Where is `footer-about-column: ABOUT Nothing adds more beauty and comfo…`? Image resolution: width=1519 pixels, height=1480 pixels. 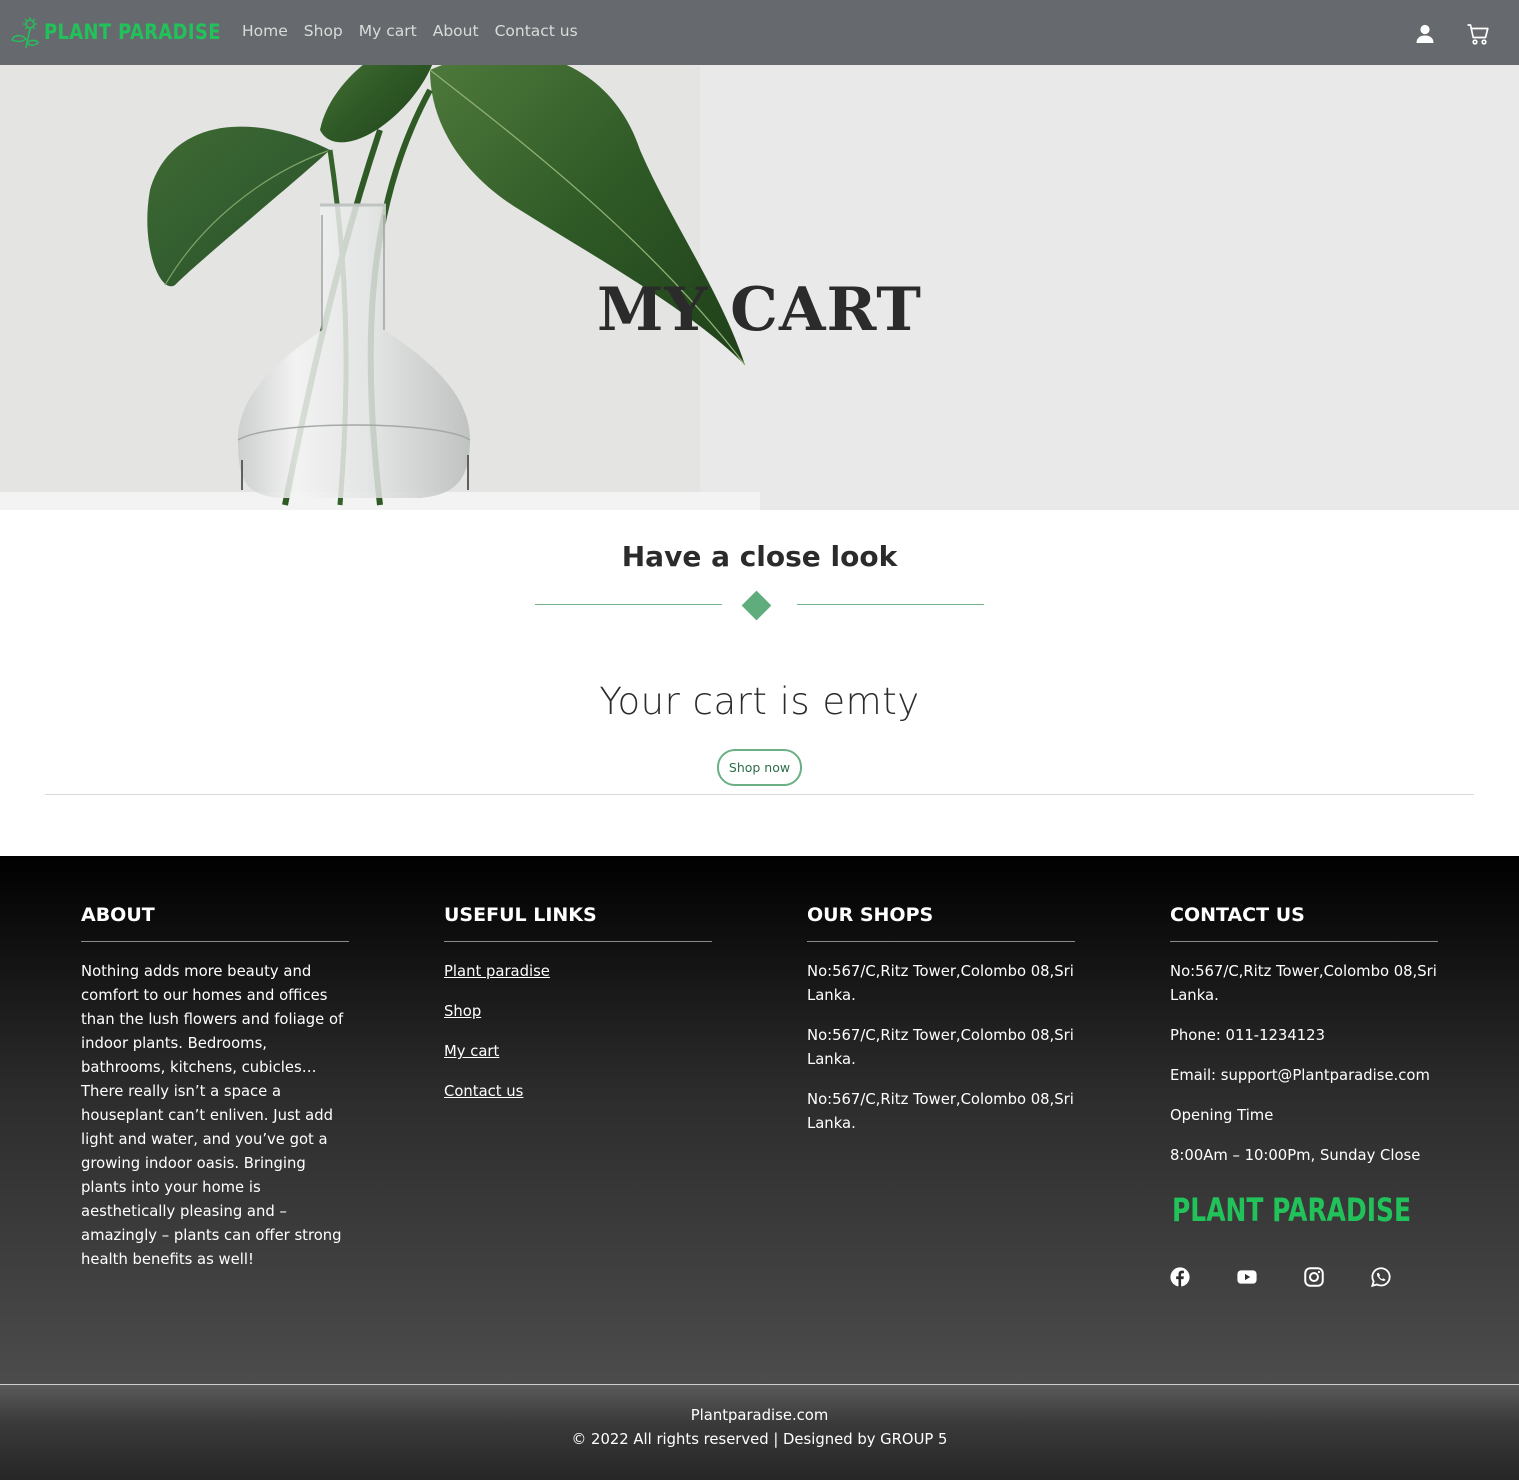 footer-about-column: ABOUT Nothing adds more beauty and comfo… is located at coordinates (215, 1088).